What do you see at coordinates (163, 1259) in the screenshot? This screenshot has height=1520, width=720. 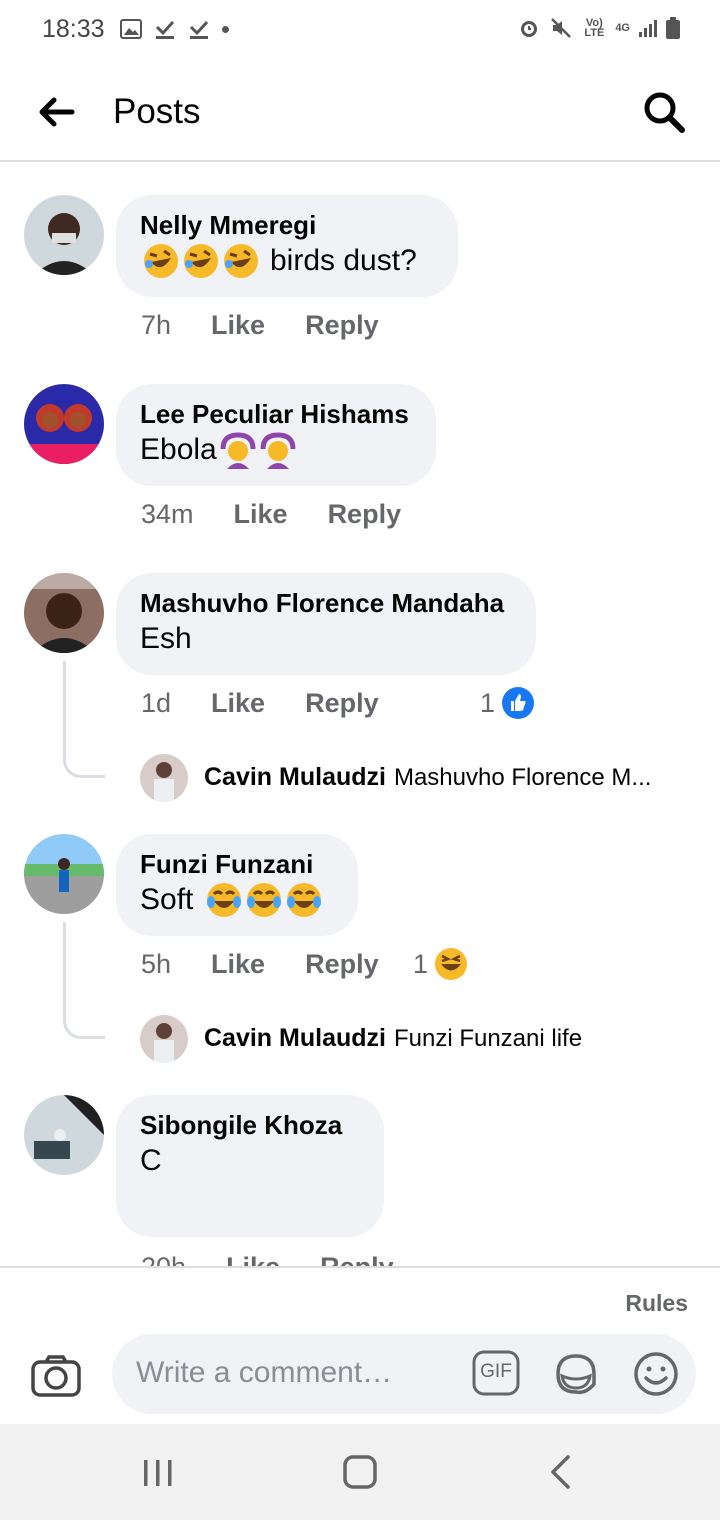 I see `comment-time: 20h` at bounding box center [163, 1259].